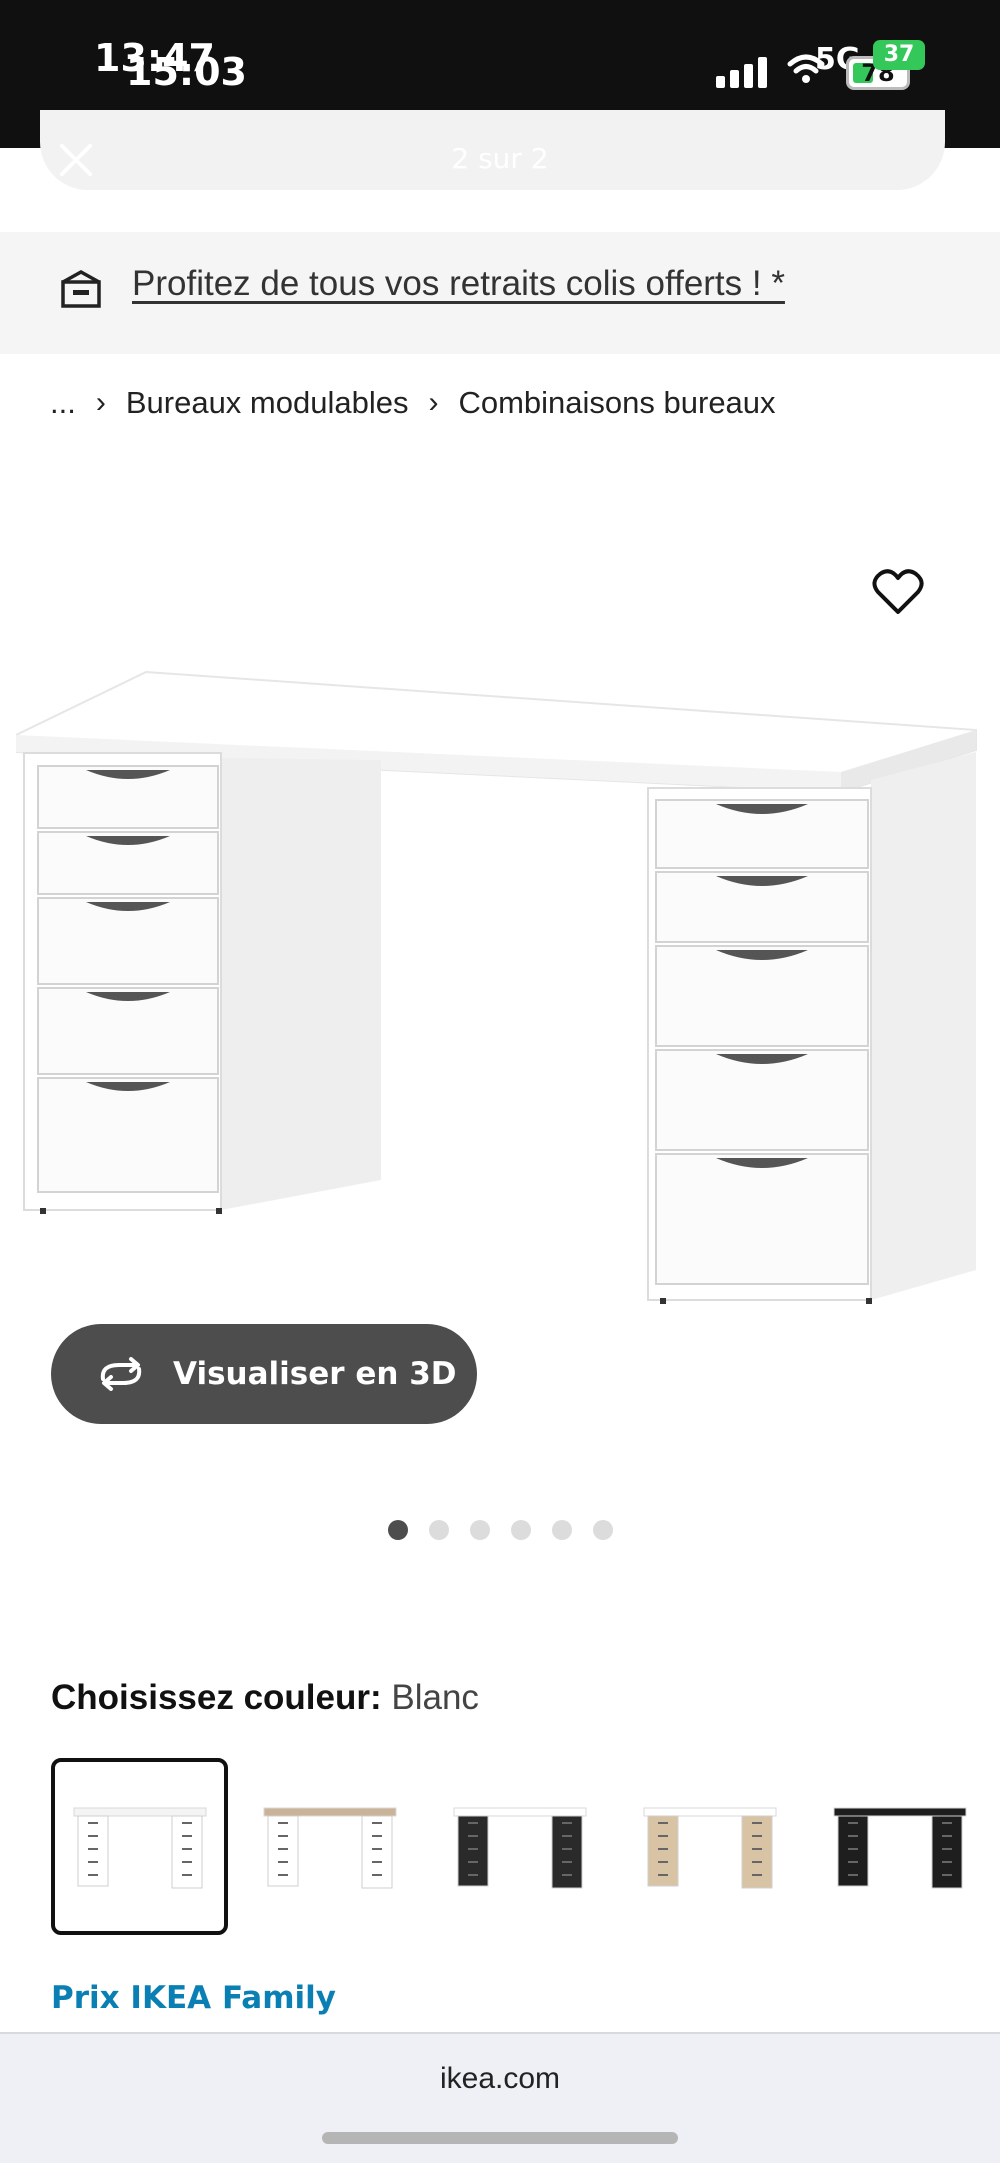 Image resolution: width=1000 pixels, height=2163 pixels. What do you see at coordinates (193, 1998) in the screenshot?
I see `ikea-family-price-label: Prix IKEA Family` at bounding box center [193, 1998].